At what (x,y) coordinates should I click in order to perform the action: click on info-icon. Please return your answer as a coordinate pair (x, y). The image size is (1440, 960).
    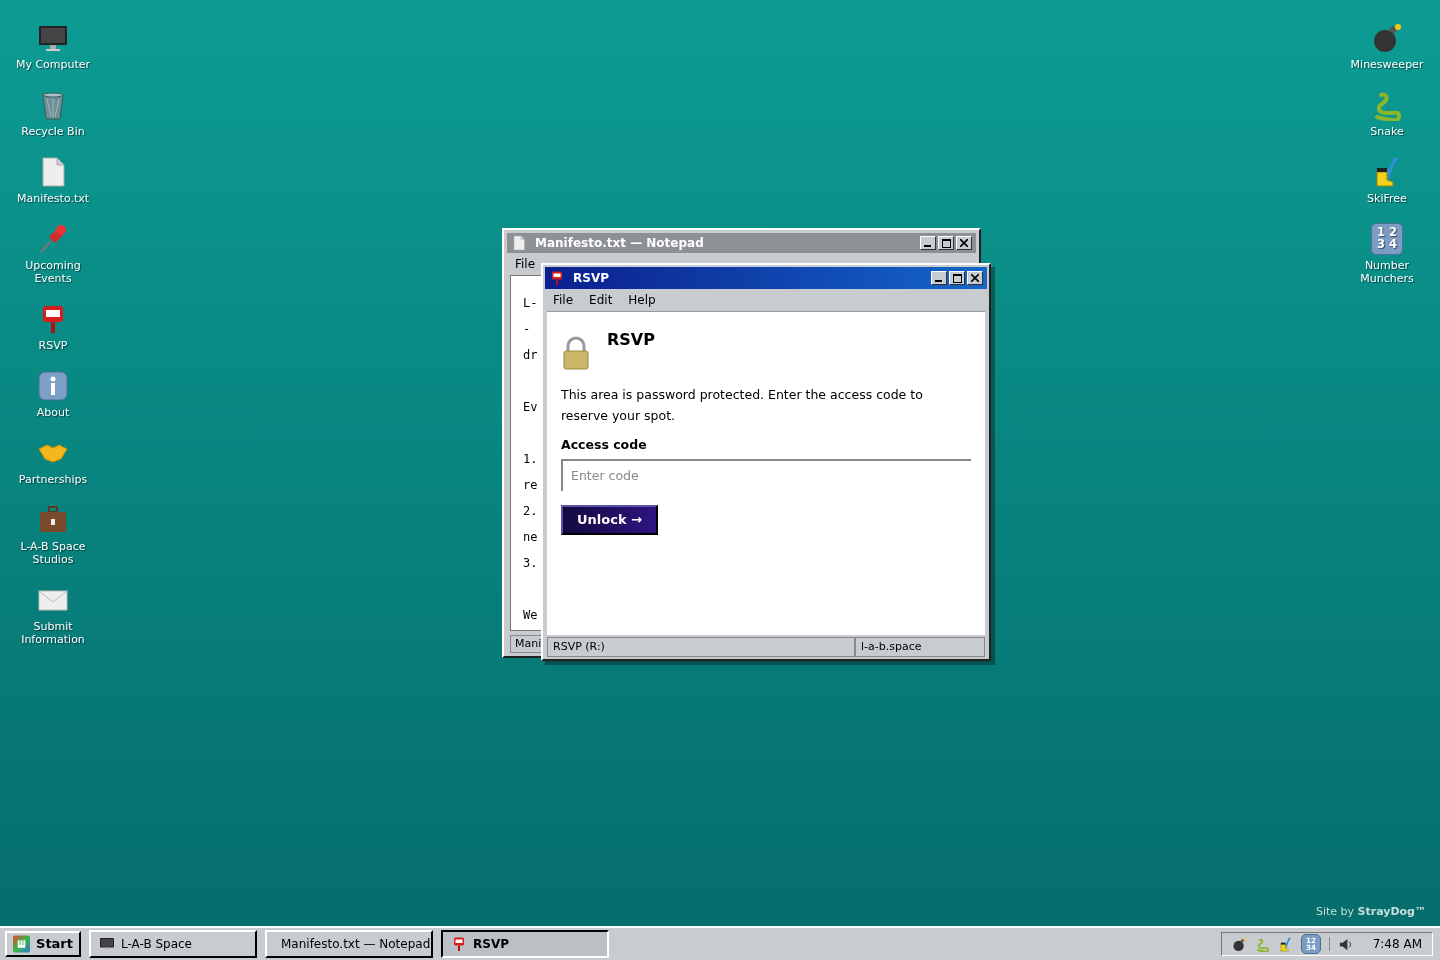
    Looking at the image, I should click on (53, 386).